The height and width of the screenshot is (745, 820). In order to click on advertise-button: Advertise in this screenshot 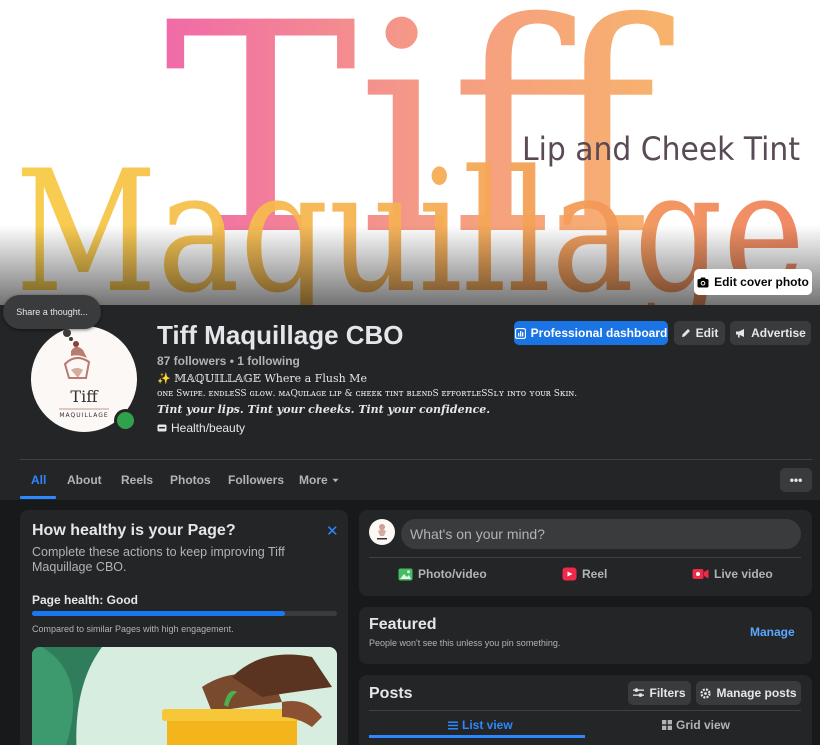, I will do `click(770, 333)`.